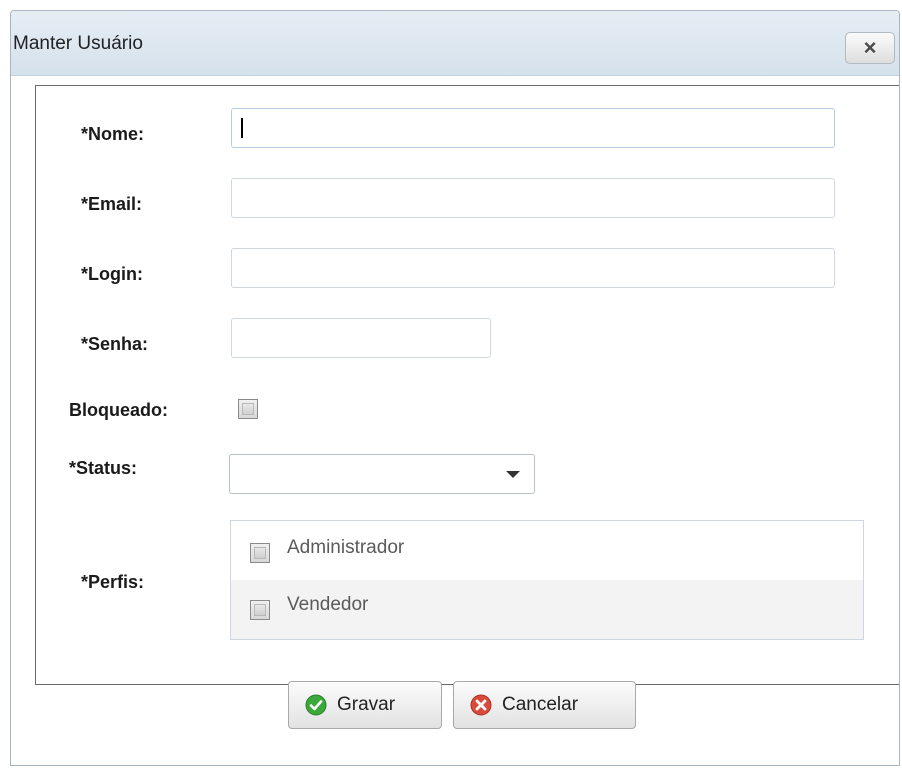 This screenshot has width=902, height=768. Describe the element at coordinates (112, 274) in the screenshot. I see `login-label: *Login:` at that location.